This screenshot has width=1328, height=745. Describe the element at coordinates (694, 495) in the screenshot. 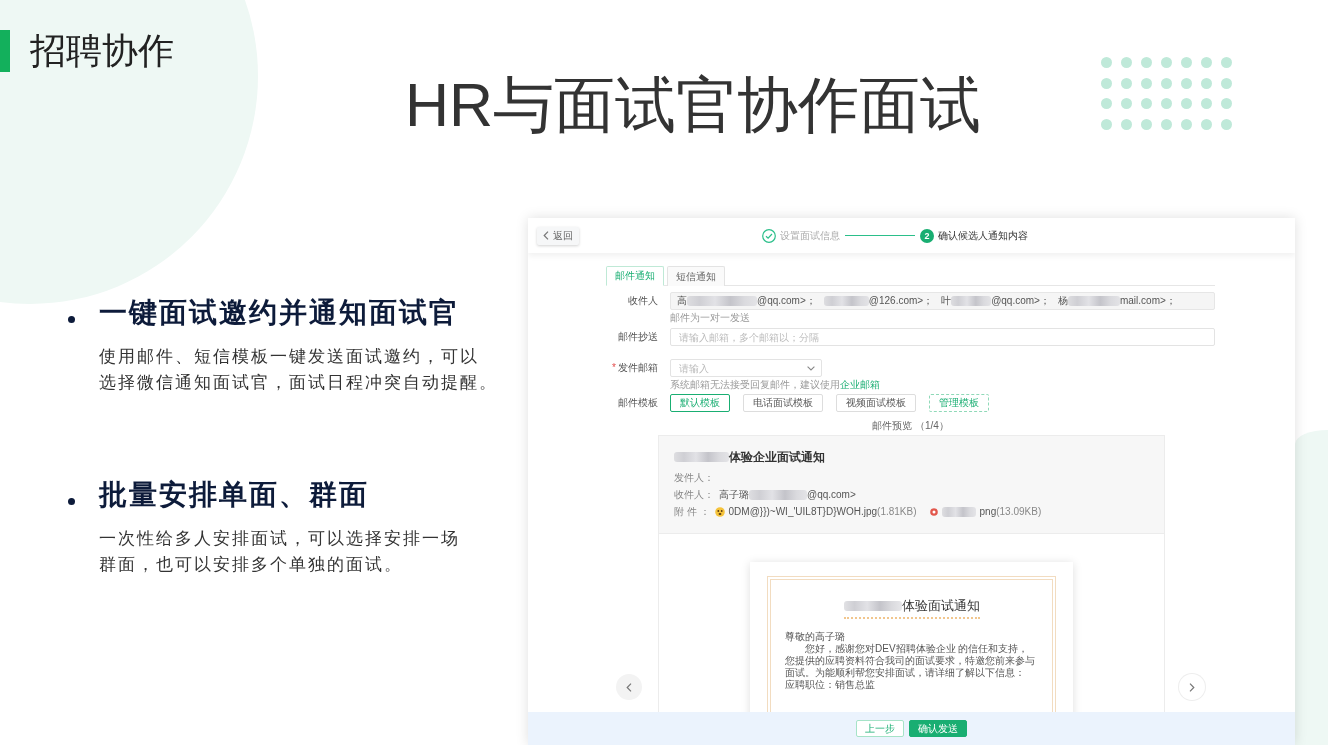

I see `meta-label: 收件人：` at that location.